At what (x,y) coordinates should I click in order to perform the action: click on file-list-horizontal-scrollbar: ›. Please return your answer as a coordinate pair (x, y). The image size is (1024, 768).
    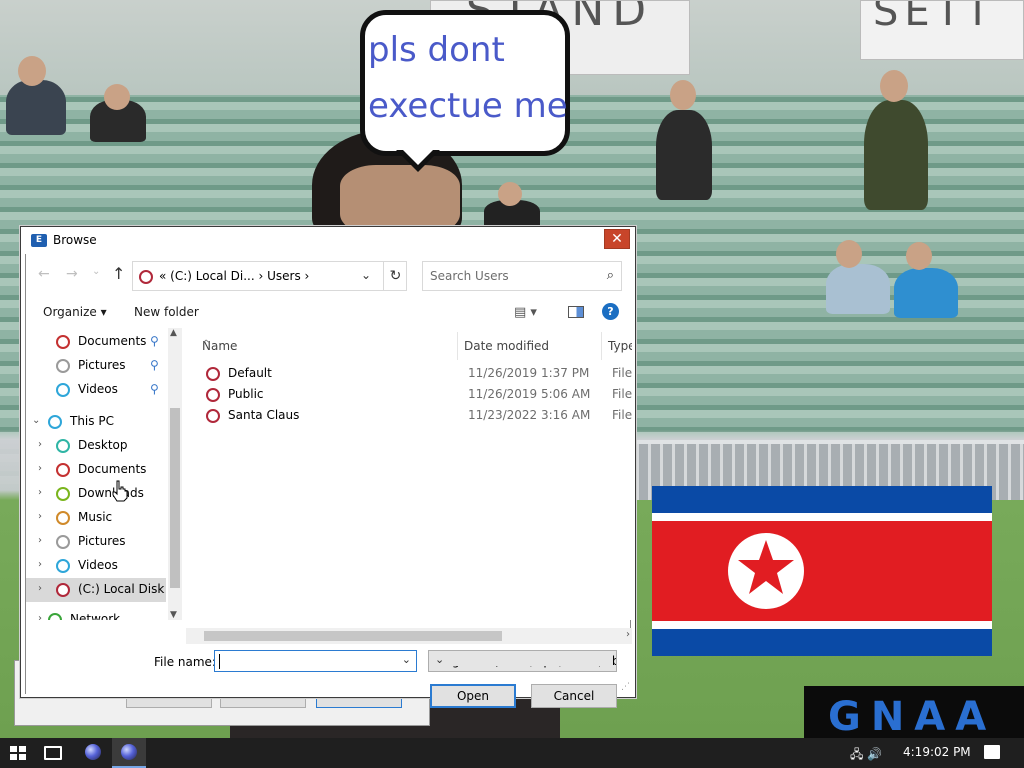
    Looking at the image, I should click on (409, 636).